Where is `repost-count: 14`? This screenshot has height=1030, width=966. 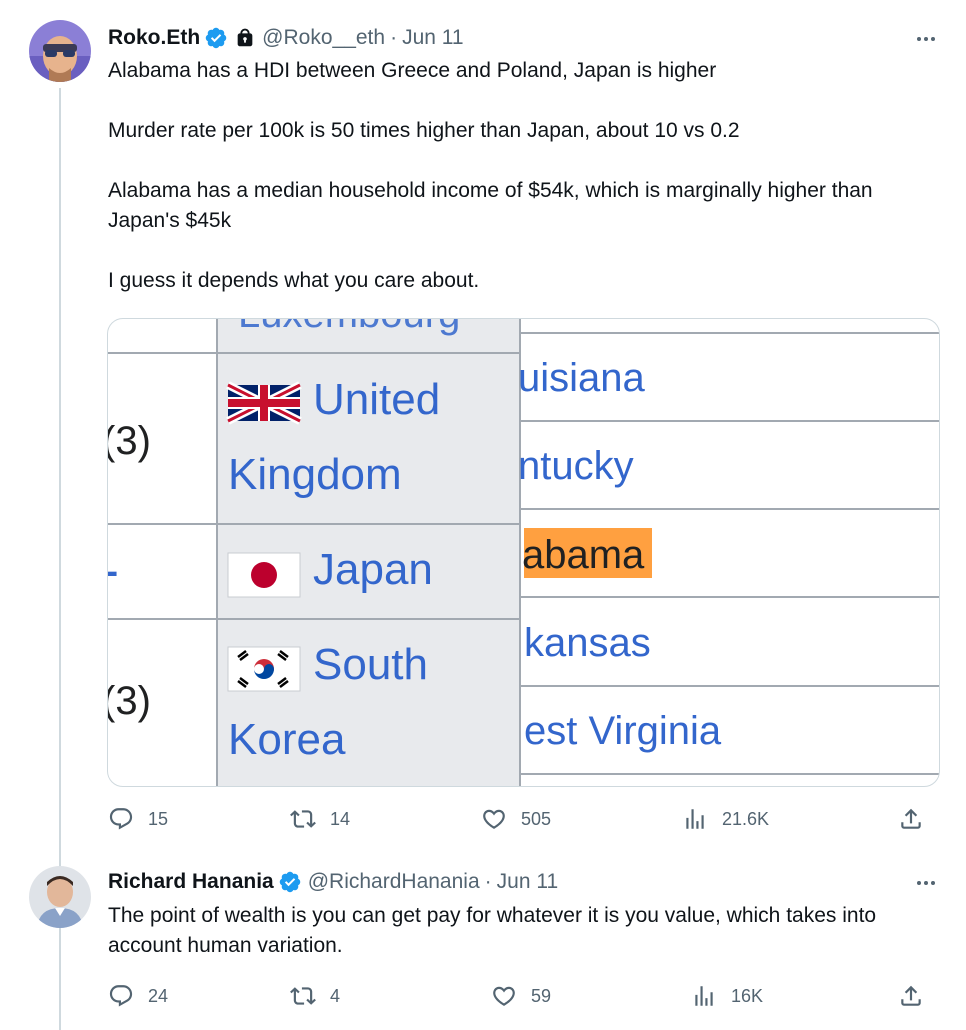 repost-count: 14 is located at coordinates (340, 818).